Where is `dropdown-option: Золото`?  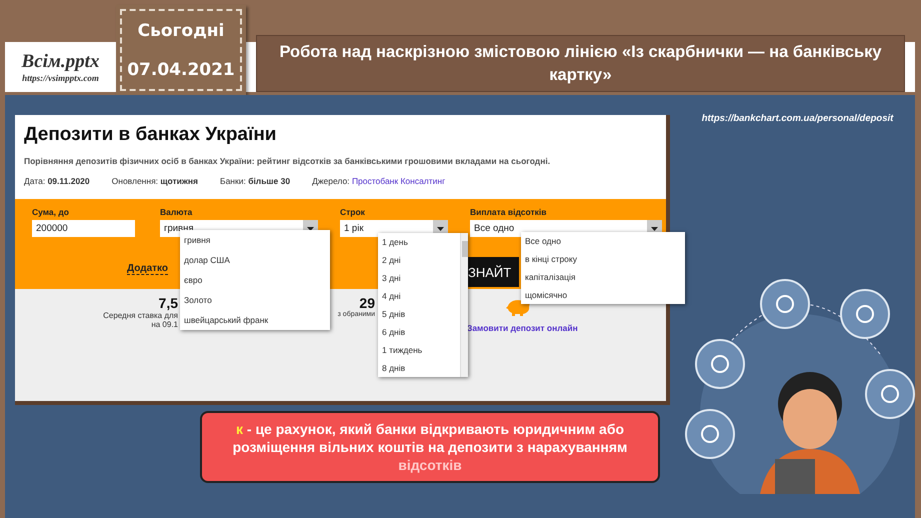 dropdown-option: Золото is located at coordinates (255, 300).